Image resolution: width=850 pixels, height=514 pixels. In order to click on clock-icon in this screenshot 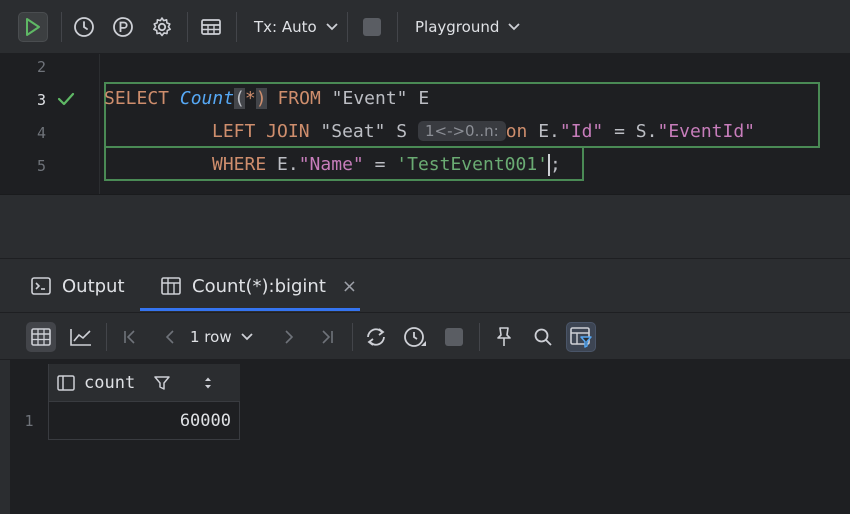, I will do `click(415, 337)`.